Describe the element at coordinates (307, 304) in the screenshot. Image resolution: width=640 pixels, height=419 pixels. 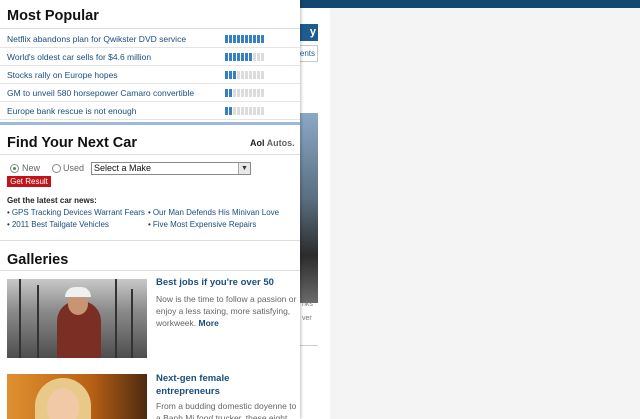
I see `background-caption: nks` at that location.